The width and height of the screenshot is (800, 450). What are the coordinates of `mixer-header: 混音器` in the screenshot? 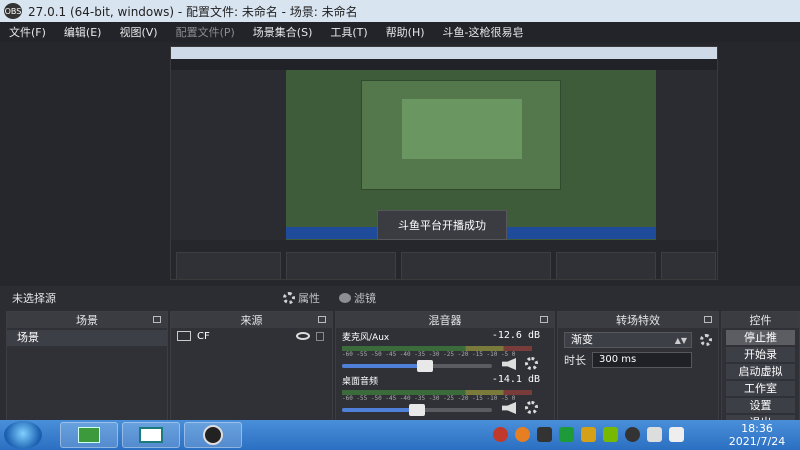 It's located at (445, 320).